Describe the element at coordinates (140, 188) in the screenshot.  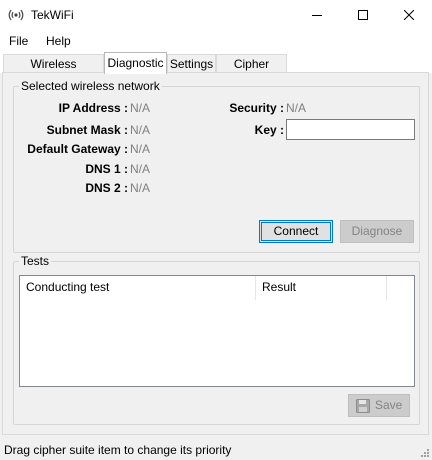
I see `dns2-value: N/A` at that location.